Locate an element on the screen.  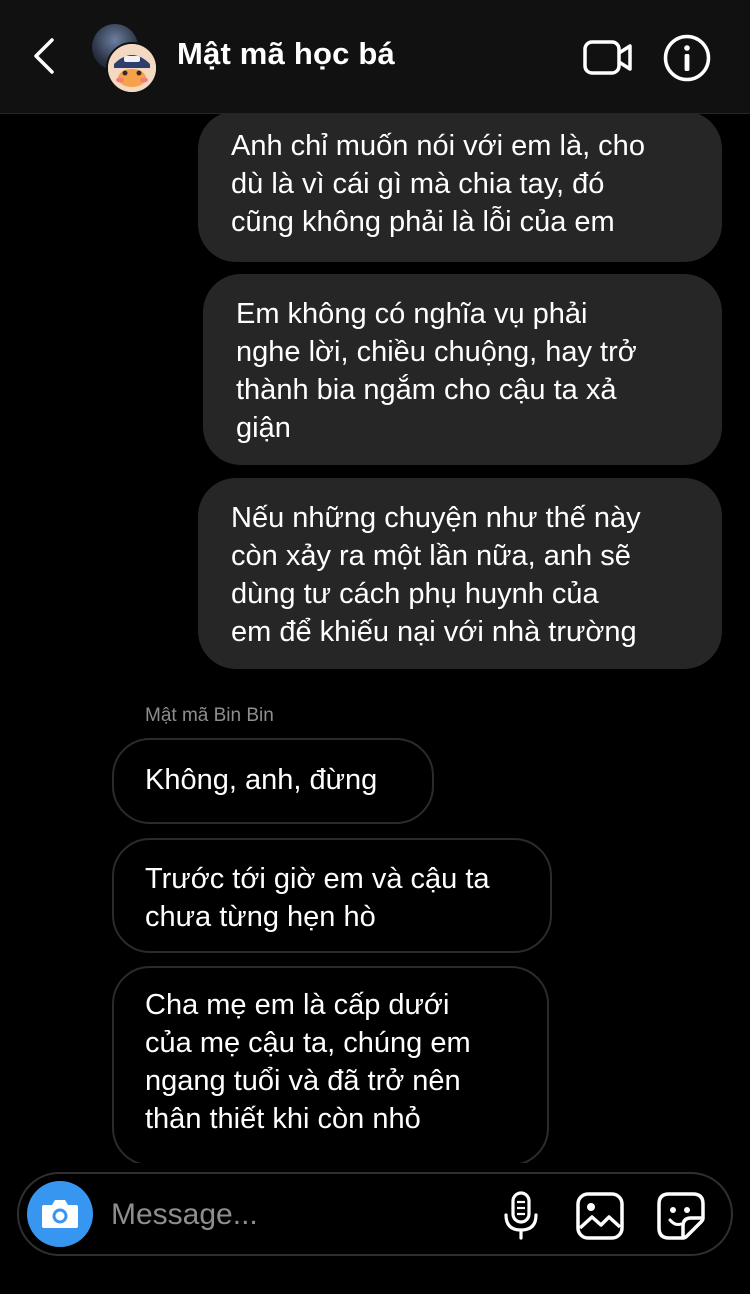
avatar-front is located at coordinates (132, 68).